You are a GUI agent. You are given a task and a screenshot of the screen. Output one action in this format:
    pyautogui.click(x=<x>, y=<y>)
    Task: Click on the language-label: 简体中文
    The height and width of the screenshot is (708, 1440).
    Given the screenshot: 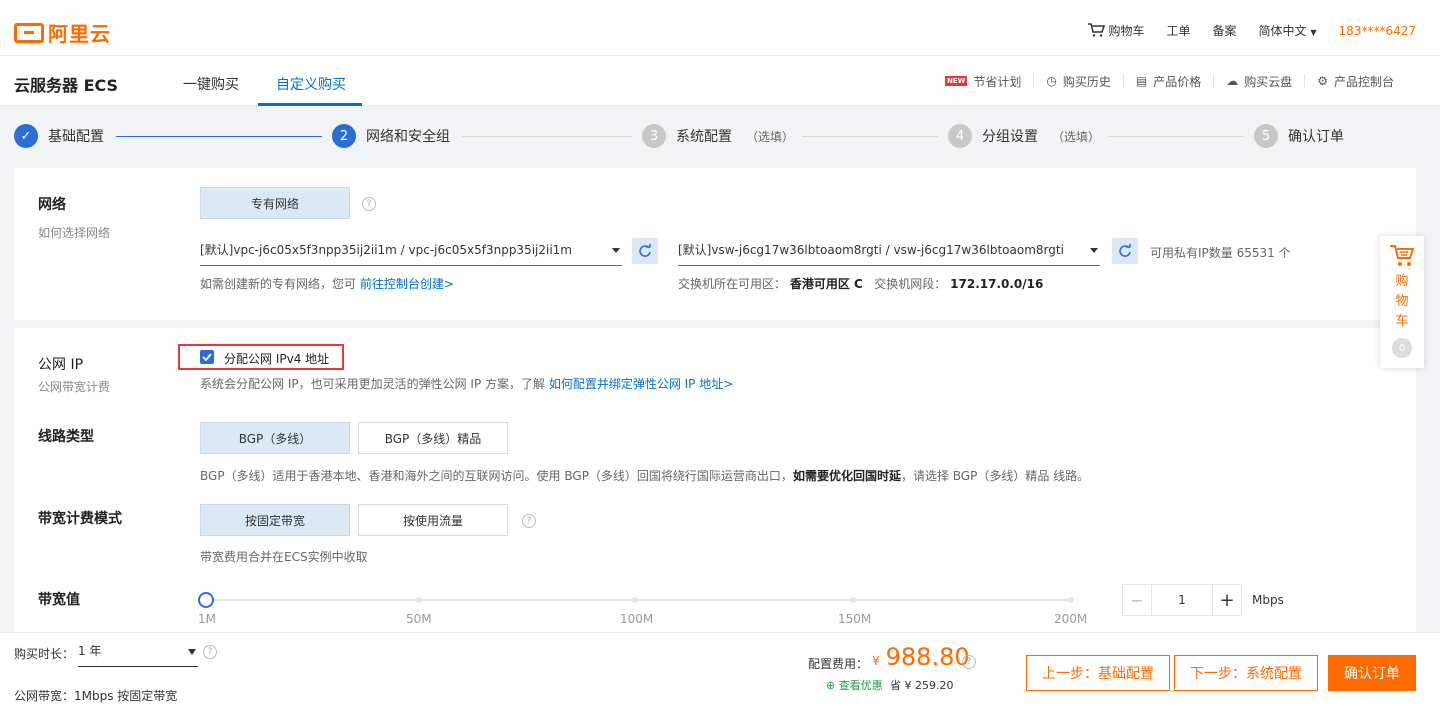 What is the action you would take?
    pyautogui.click(x=1282, y=31)
    